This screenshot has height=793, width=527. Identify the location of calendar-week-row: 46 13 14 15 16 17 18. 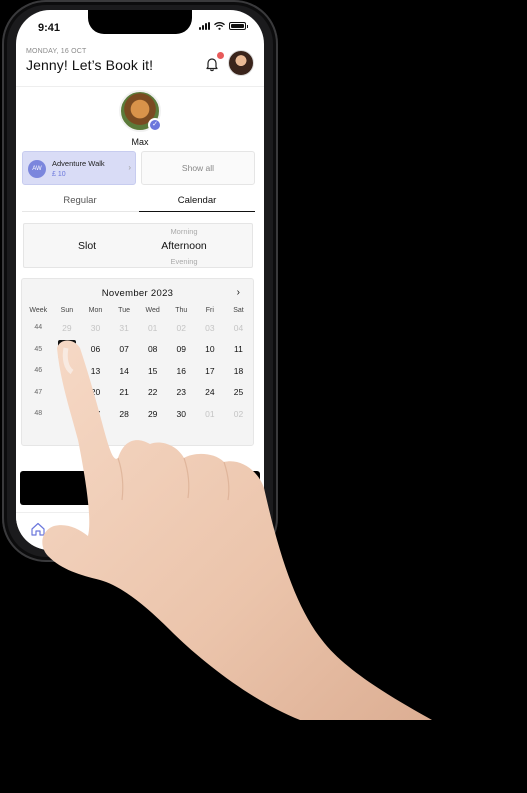
(138, 371).